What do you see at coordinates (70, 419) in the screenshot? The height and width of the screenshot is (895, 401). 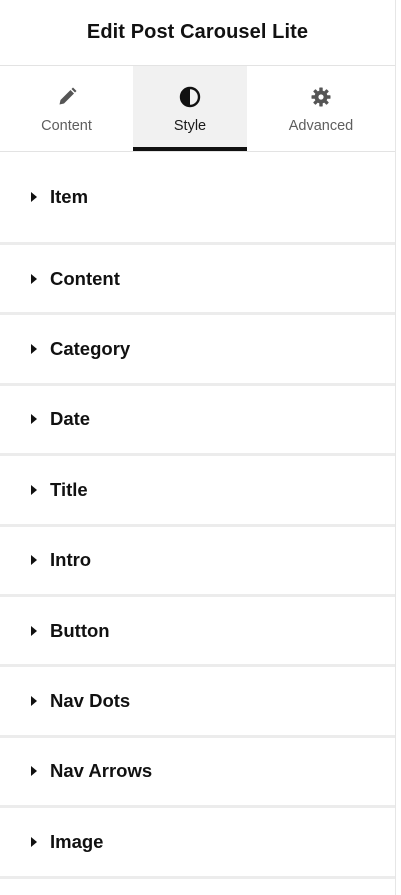 I see `section-date-label: Date` at bounding box center [70, 419].